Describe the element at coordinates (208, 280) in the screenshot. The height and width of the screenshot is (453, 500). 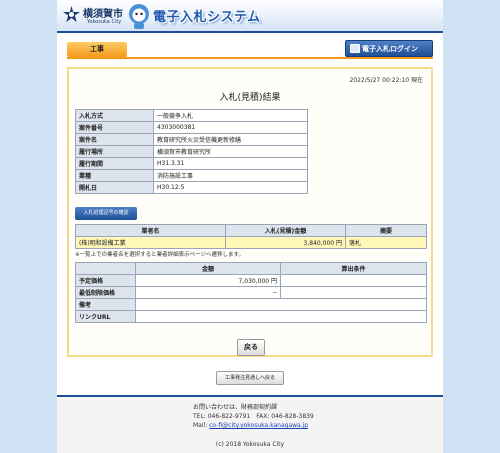
I see `price-amount: 7,030,000 円` at that location.